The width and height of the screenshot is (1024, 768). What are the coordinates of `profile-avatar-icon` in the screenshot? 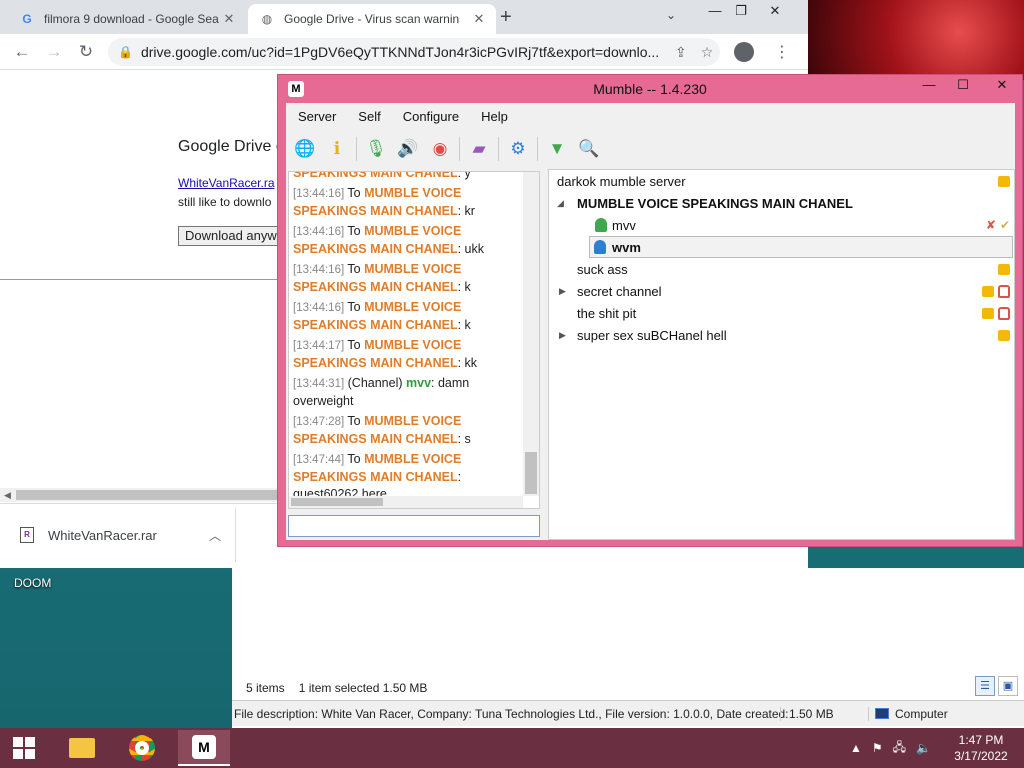 It's located at (744, 52).